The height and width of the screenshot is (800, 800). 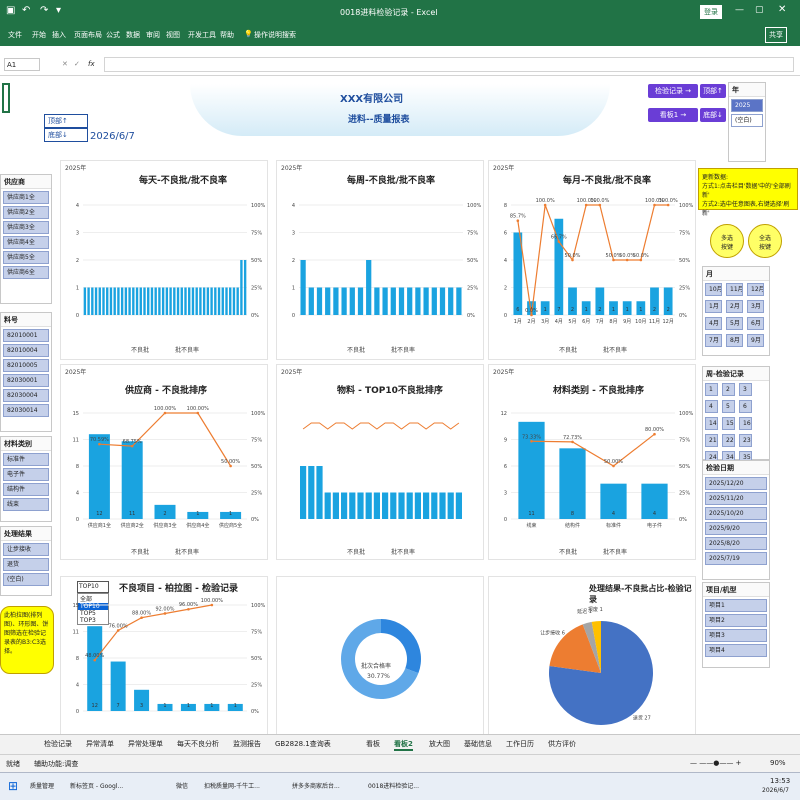 What do you see at coordinates (782, 9) in the screenshot?
I see `close-icon: ✕` at bounding box center [782, 9].